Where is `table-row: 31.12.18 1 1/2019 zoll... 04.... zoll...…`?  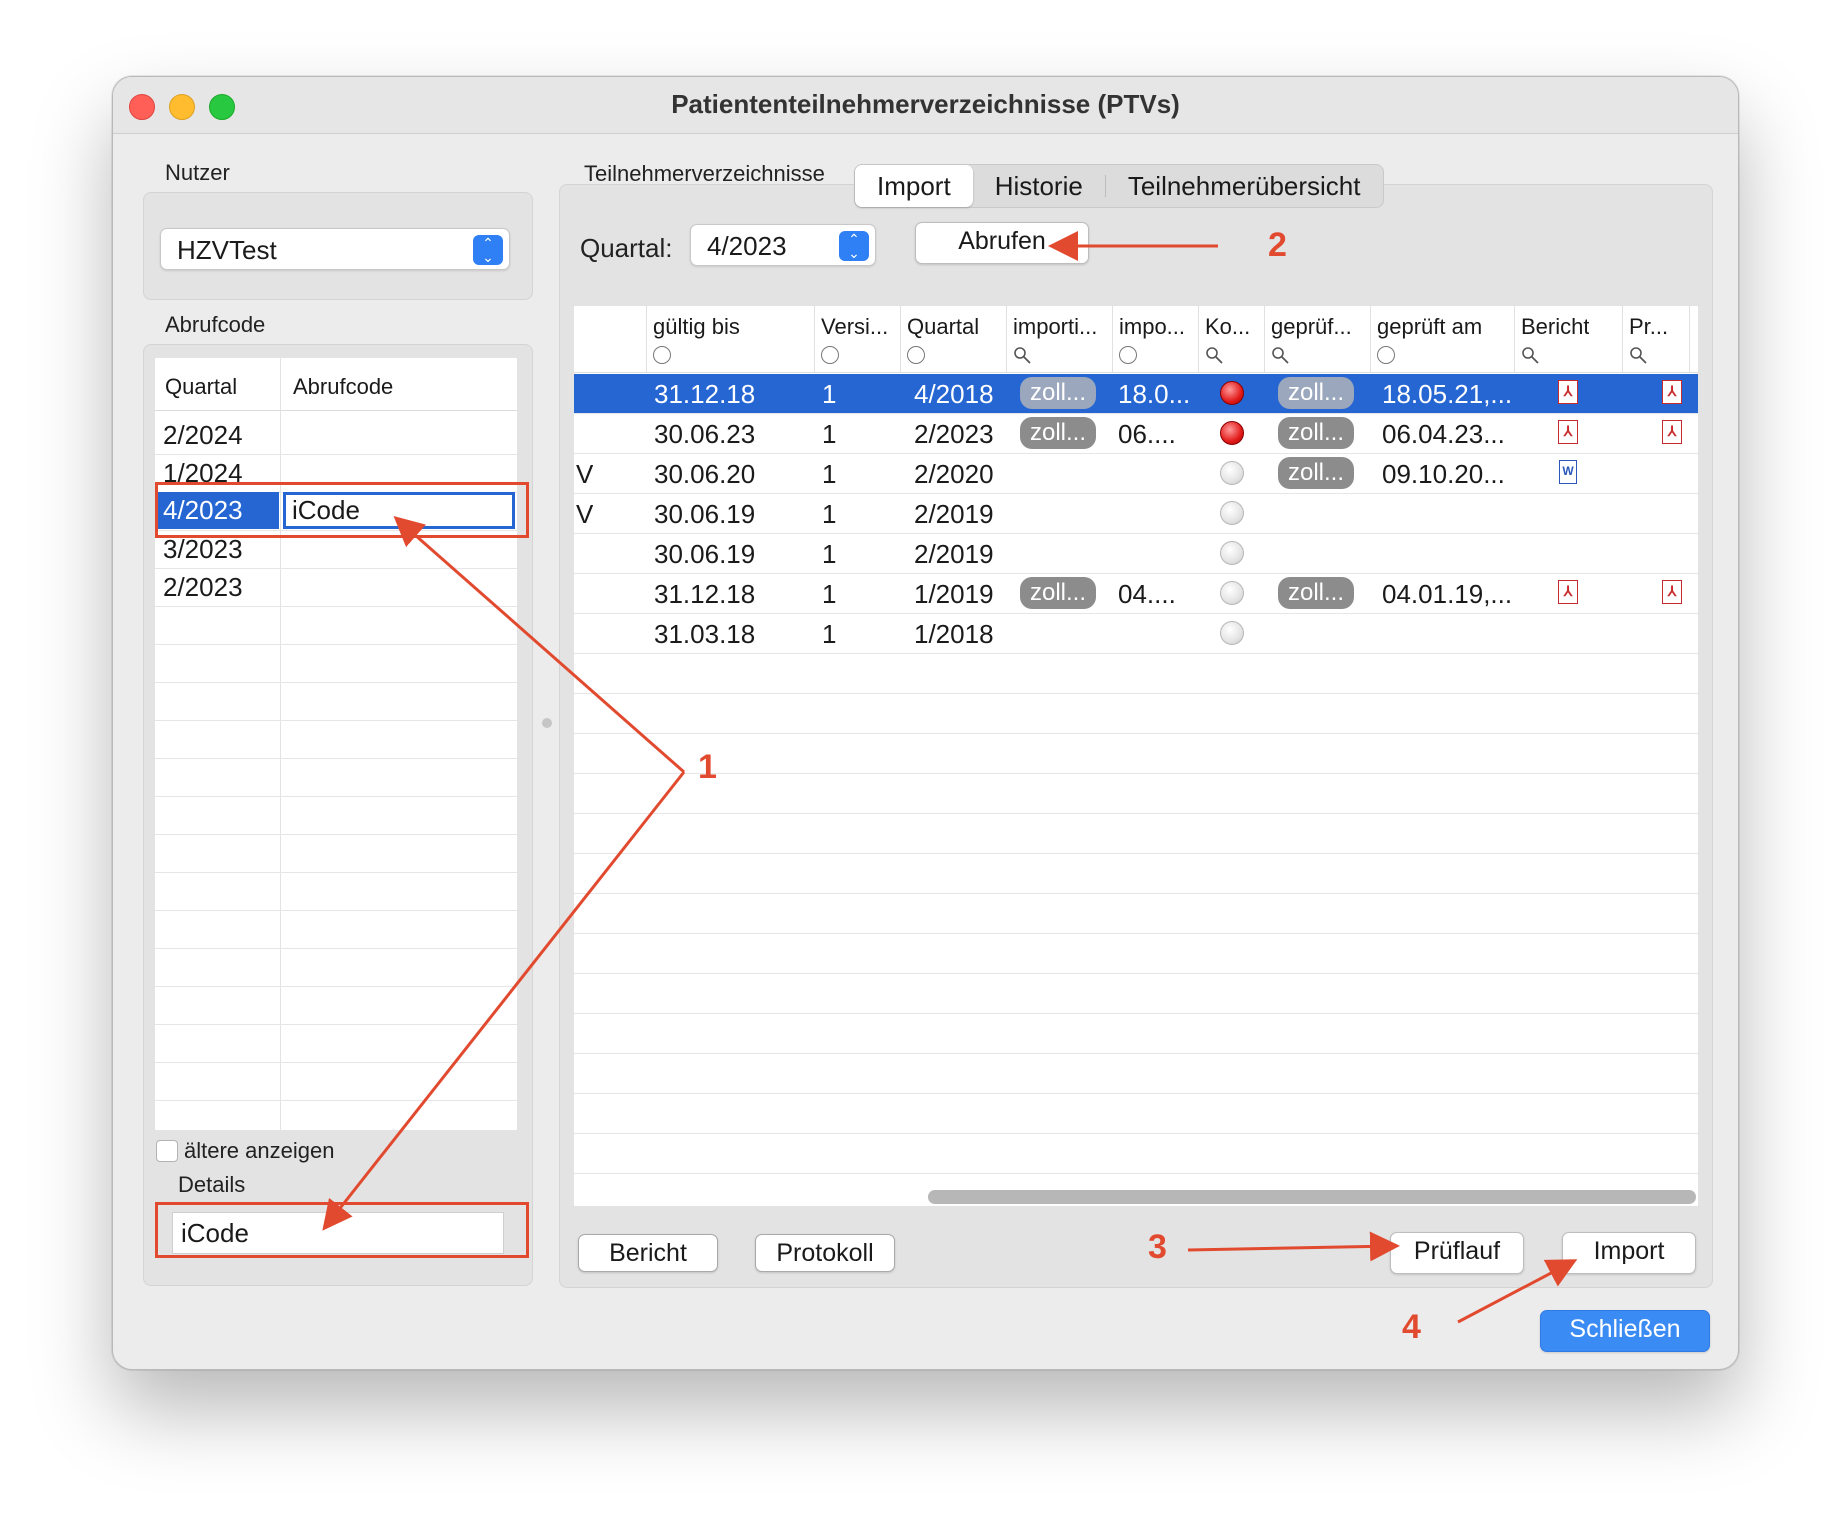
table-row: 31.12.18 1 1/2019 zoll... 04.... zoll...… is located at coordinates (1136, 594).